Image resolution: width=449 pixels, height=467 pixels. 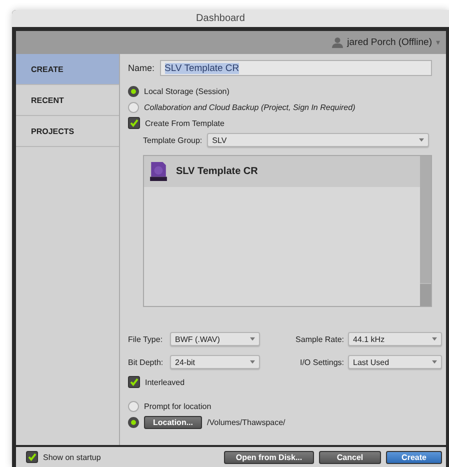 I want to click on setting-label: I/O Settings:, so click(x=322, y=362).